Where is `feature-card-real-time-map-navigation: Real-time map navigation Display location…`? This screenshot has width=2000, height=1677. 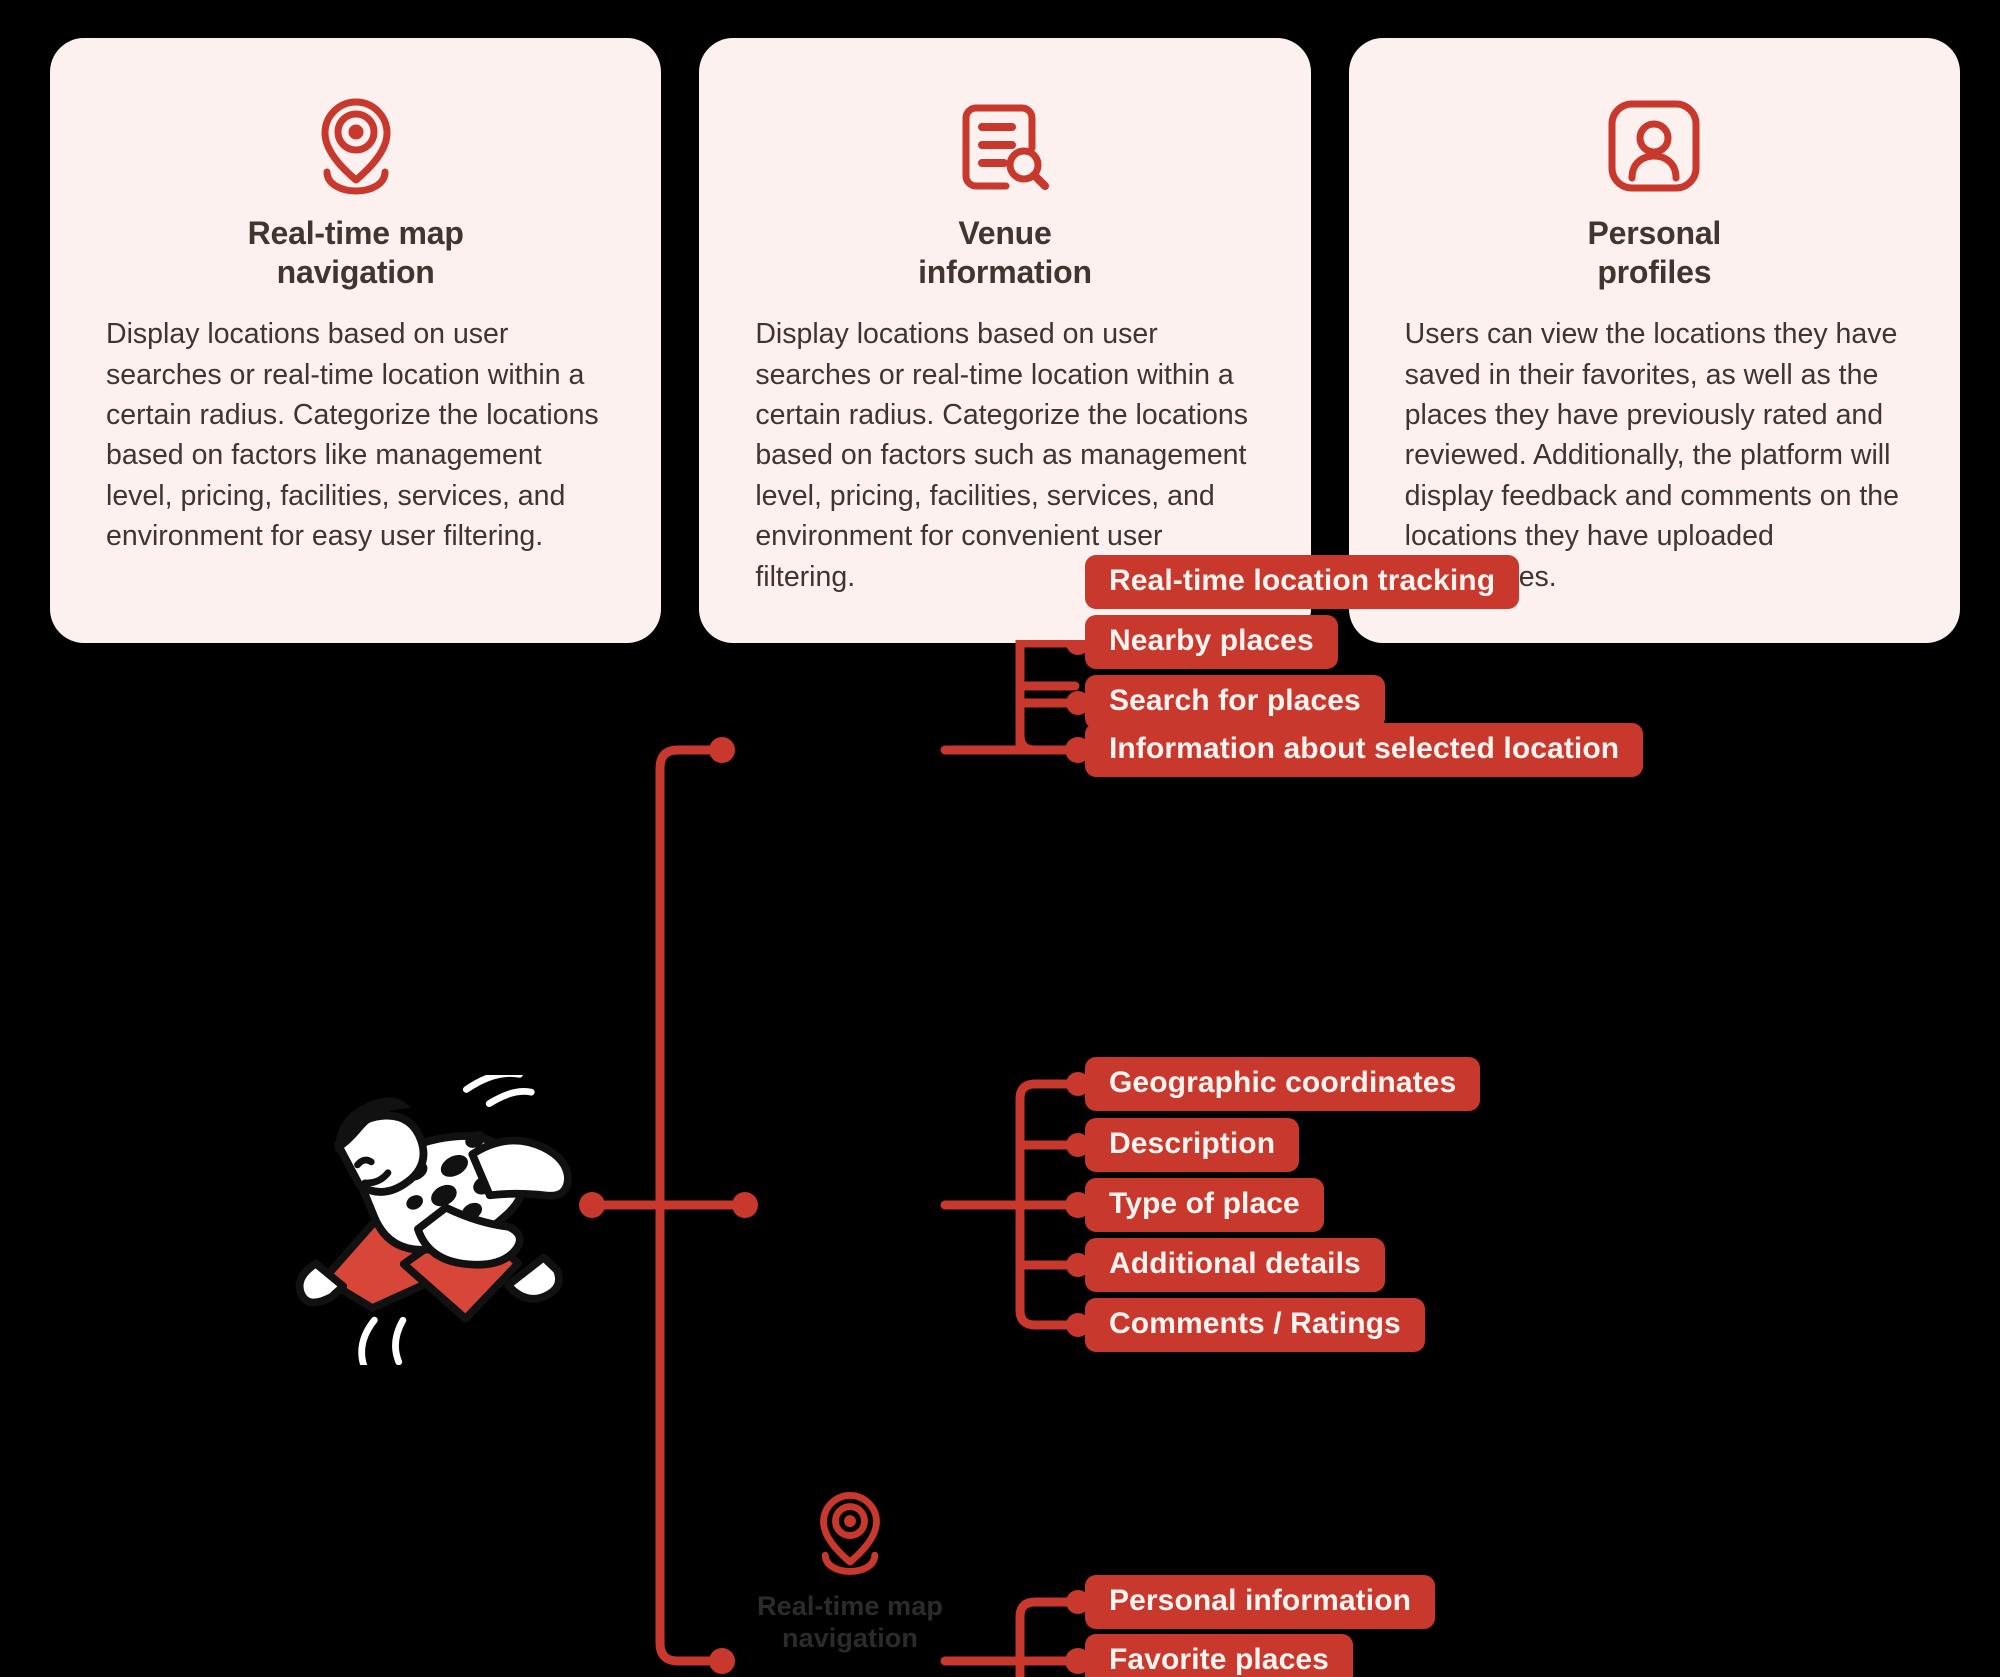 feature-card-real-time-map-navigation: Real-time map navigation Display location… is located at coordinates (356, 341).